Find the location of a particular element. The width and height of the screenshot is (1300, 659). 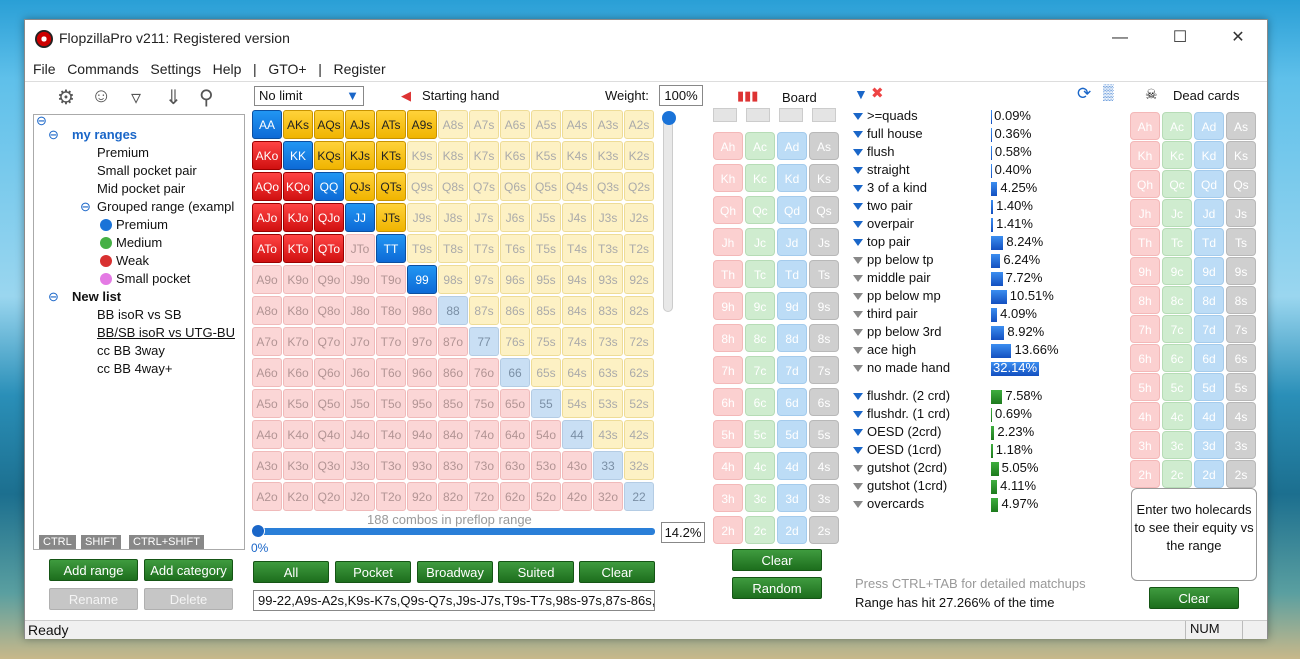

hand-cell: T8s is located at coordinates (453, 248).